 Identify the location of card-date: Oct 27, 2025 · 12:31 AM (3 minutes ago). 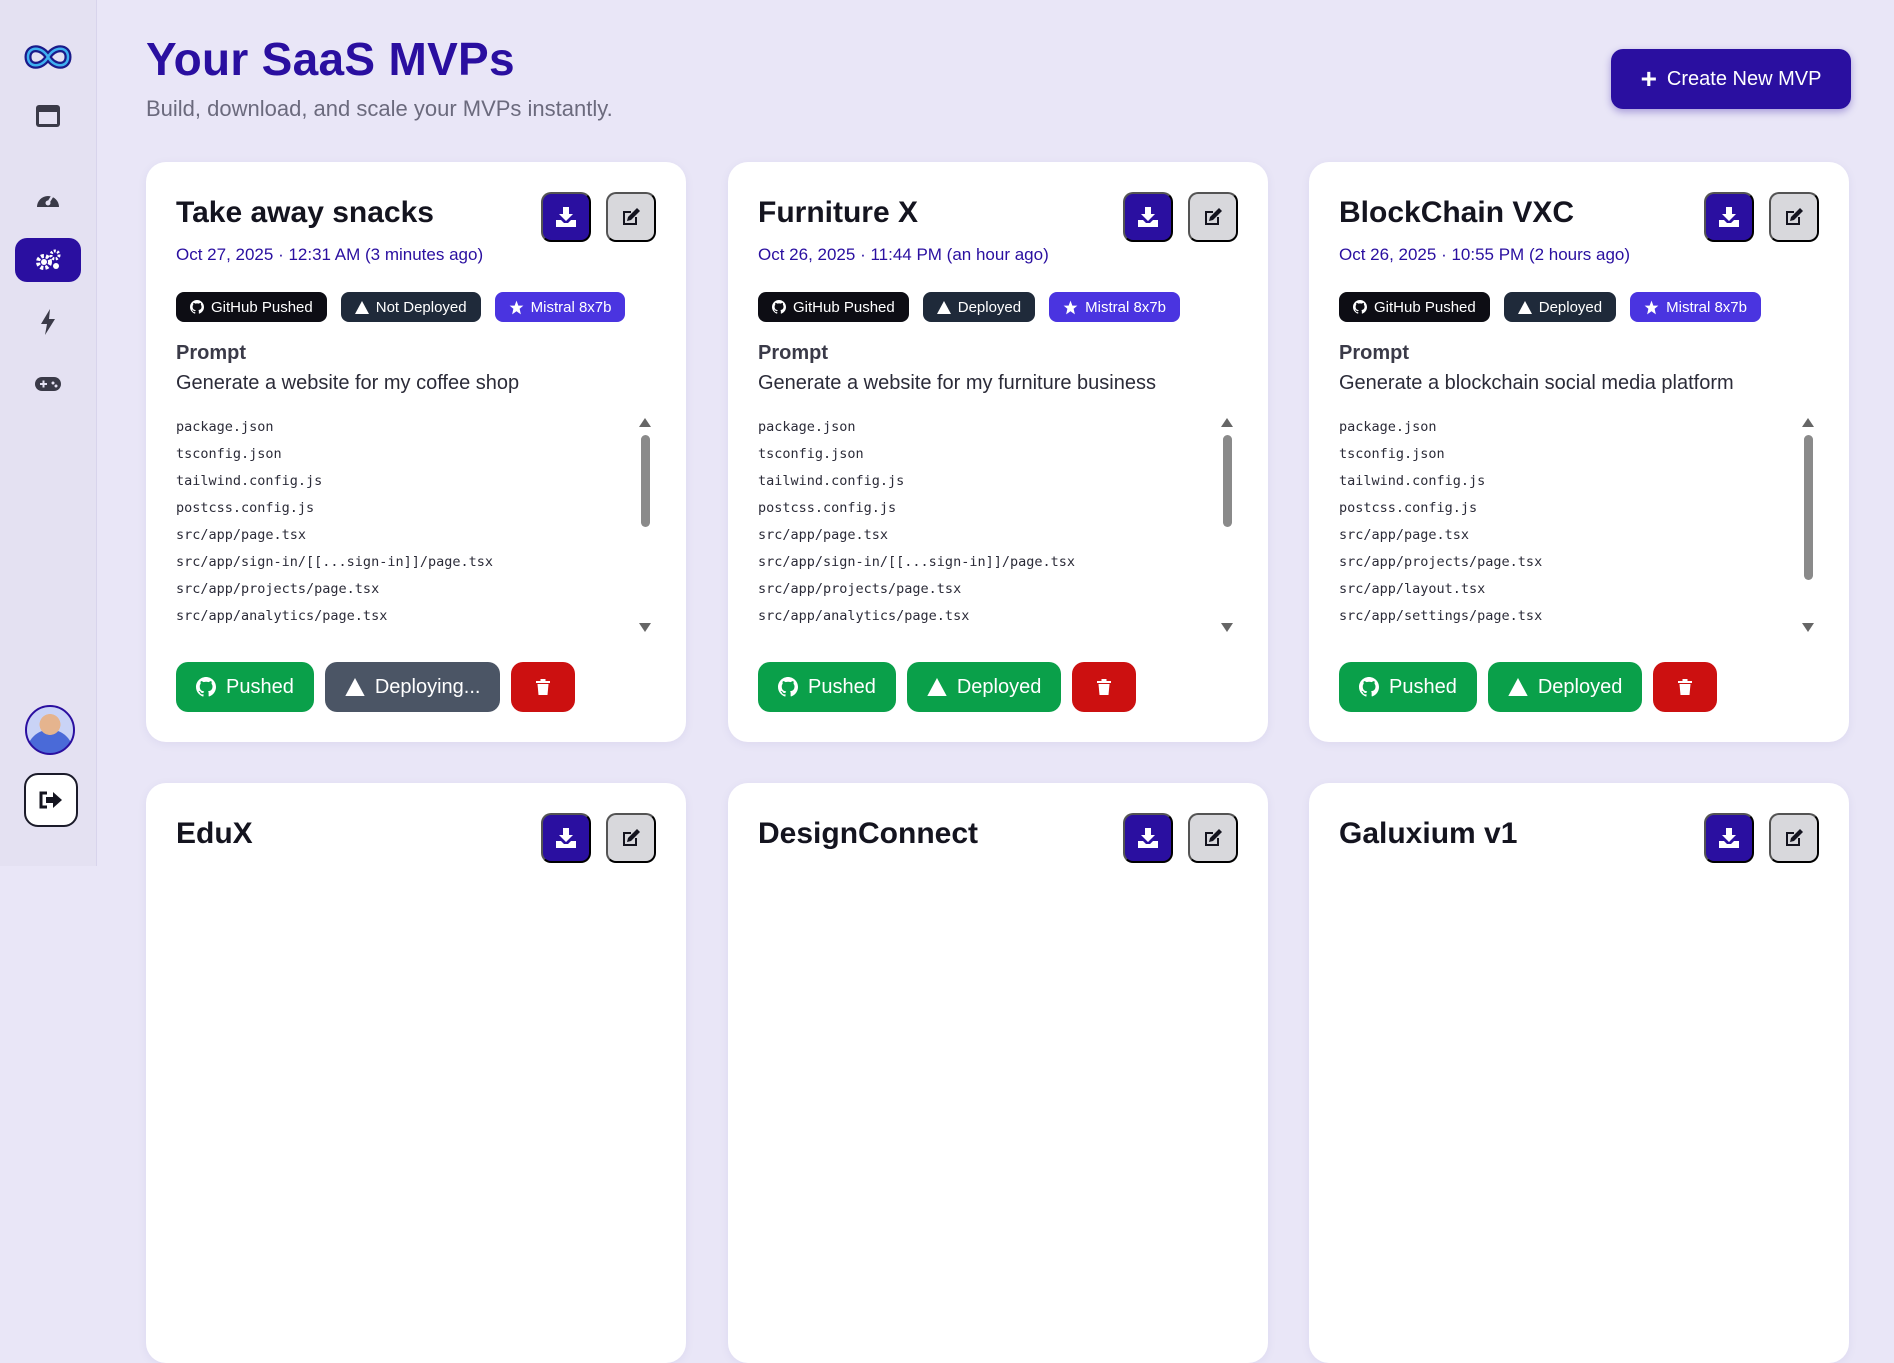
(330, 254).